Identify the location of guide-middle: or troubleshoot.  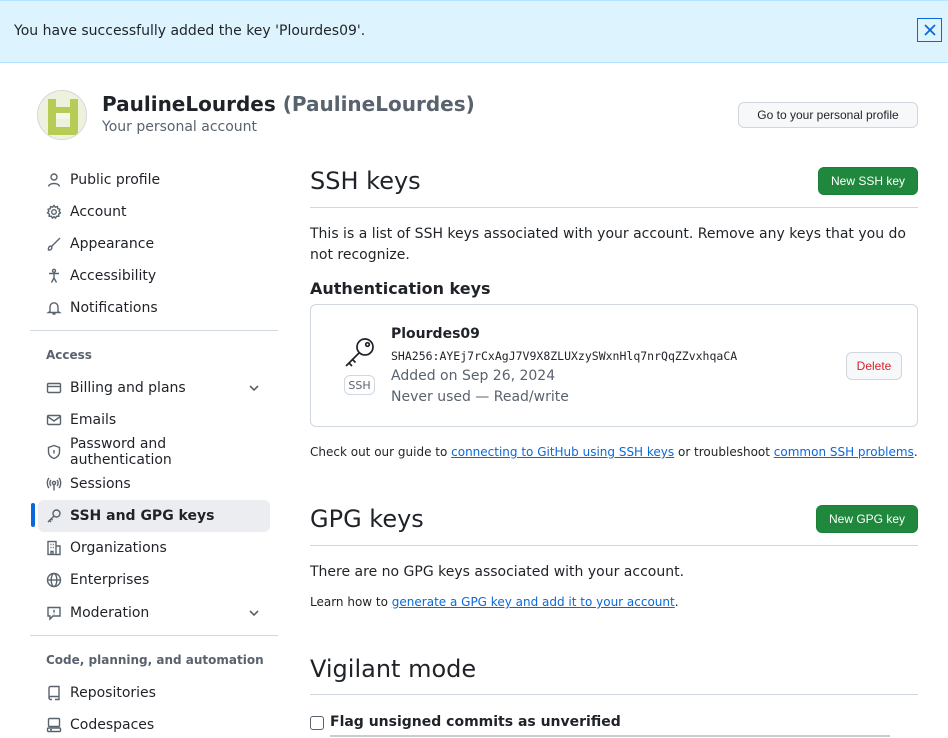
(724, 452).